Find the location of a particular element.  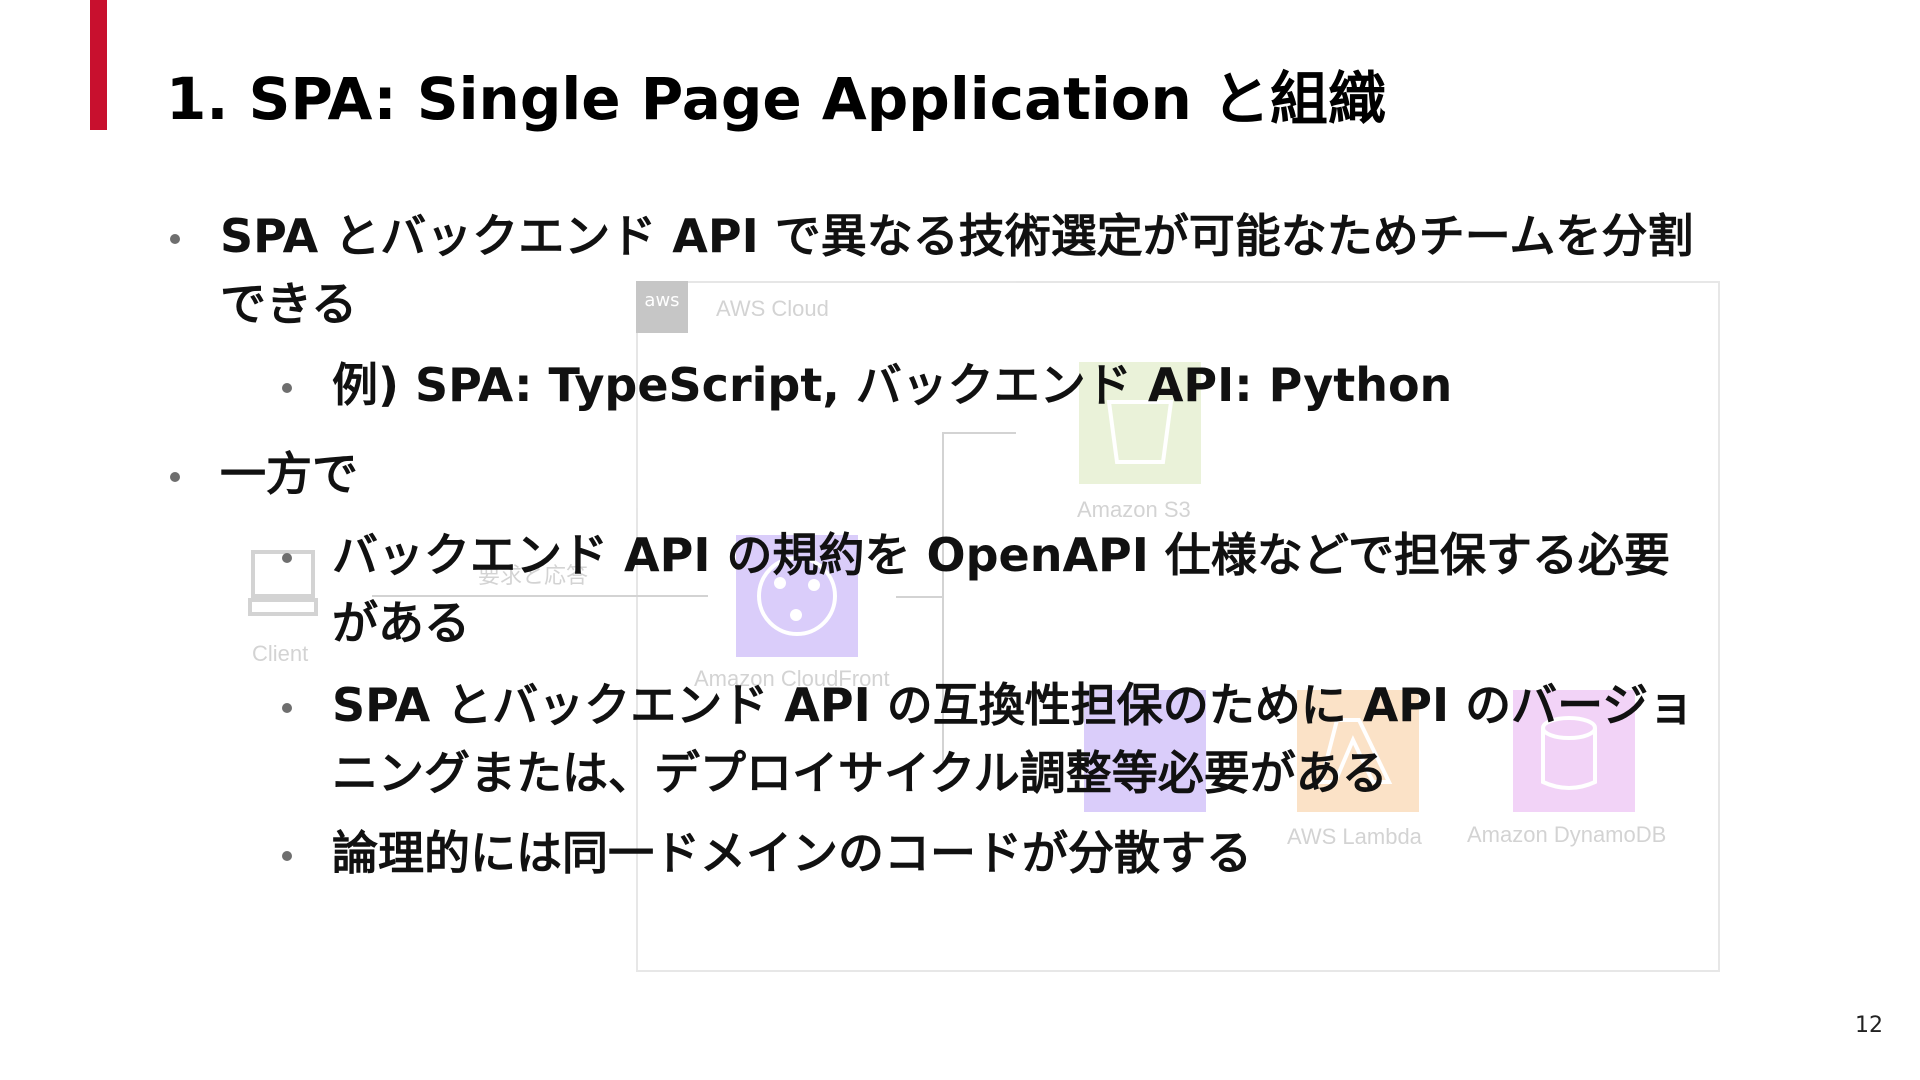

dynamodb-label: Amazon DynamoDB is located at coordinates (1567, 834).